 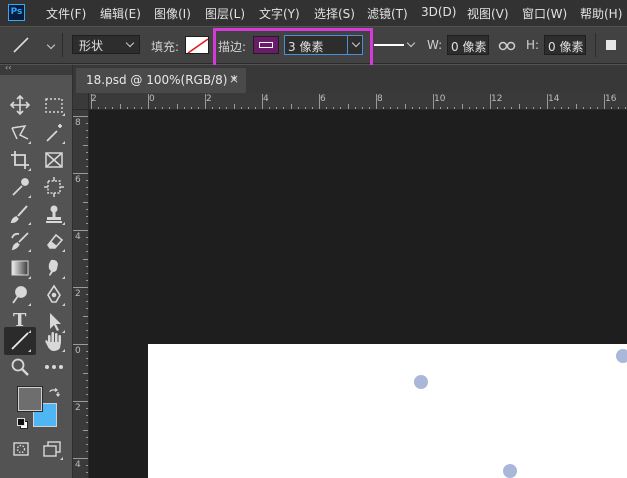 I want to click on width-label: W:, so click(x=435, y=45).